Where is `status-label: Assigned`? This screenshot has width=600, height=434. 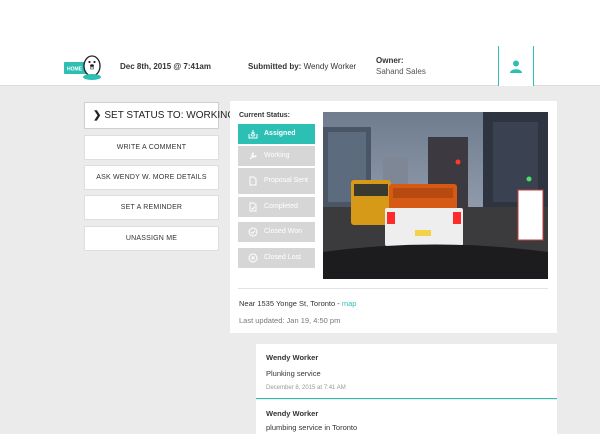
status-label: Assigned is located at coordinates (280, 133).